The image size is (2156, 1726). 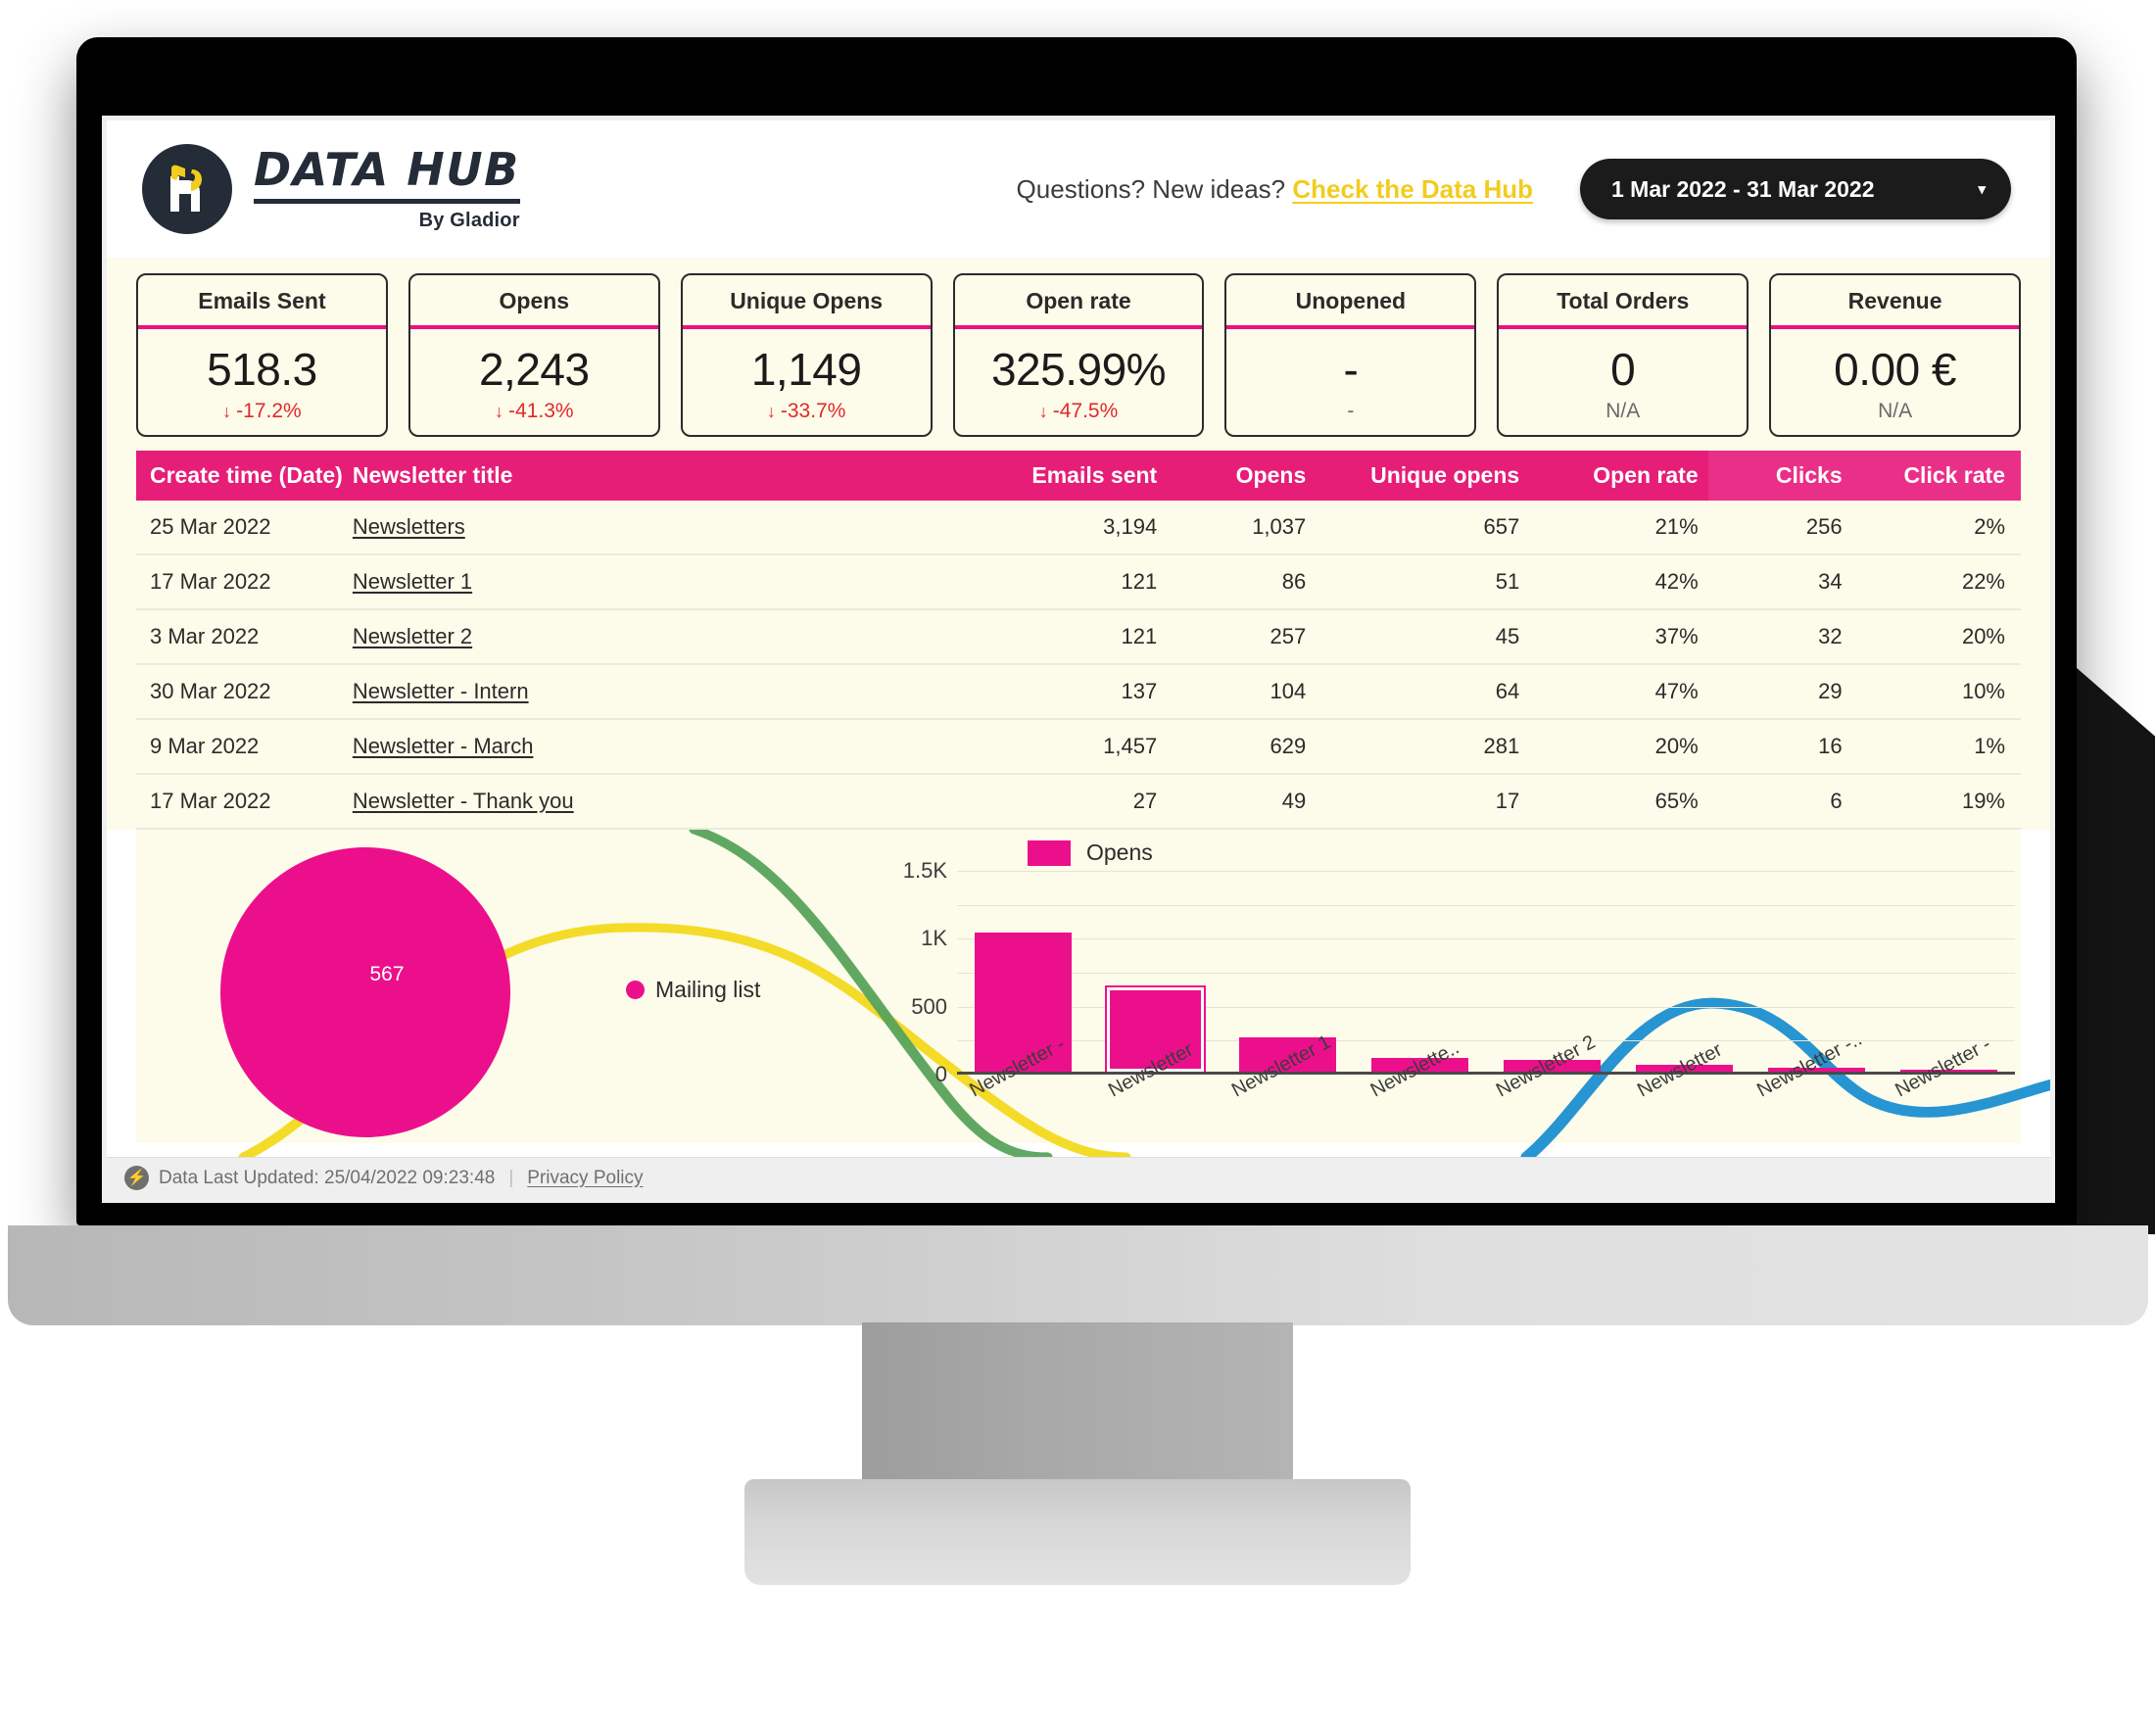 What do you see at coordinates (806, 369) in the screenshot?
I see `kpi-value: 1,149` at bounding box center [806, 369].